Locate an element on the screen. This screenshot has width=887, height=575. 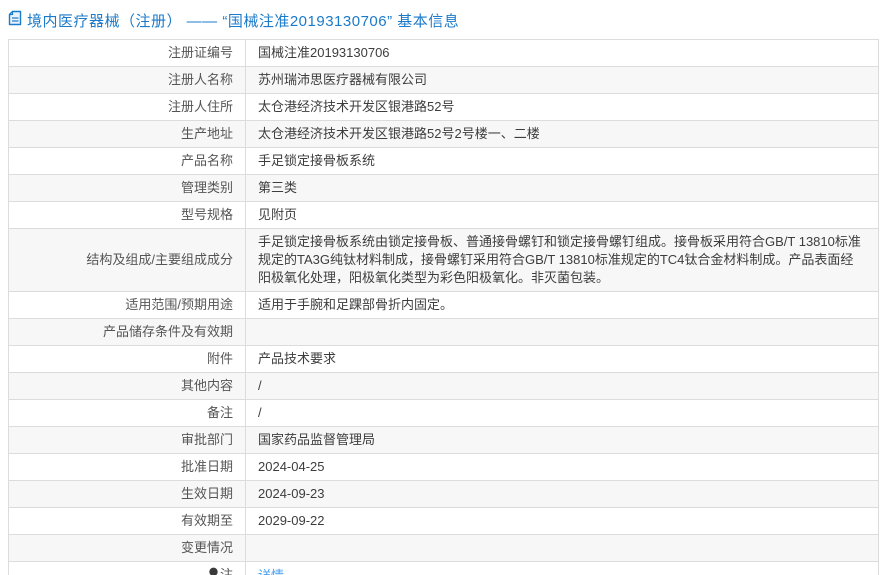
row-label: 注册证编号 is located at coordinates (127, 53).